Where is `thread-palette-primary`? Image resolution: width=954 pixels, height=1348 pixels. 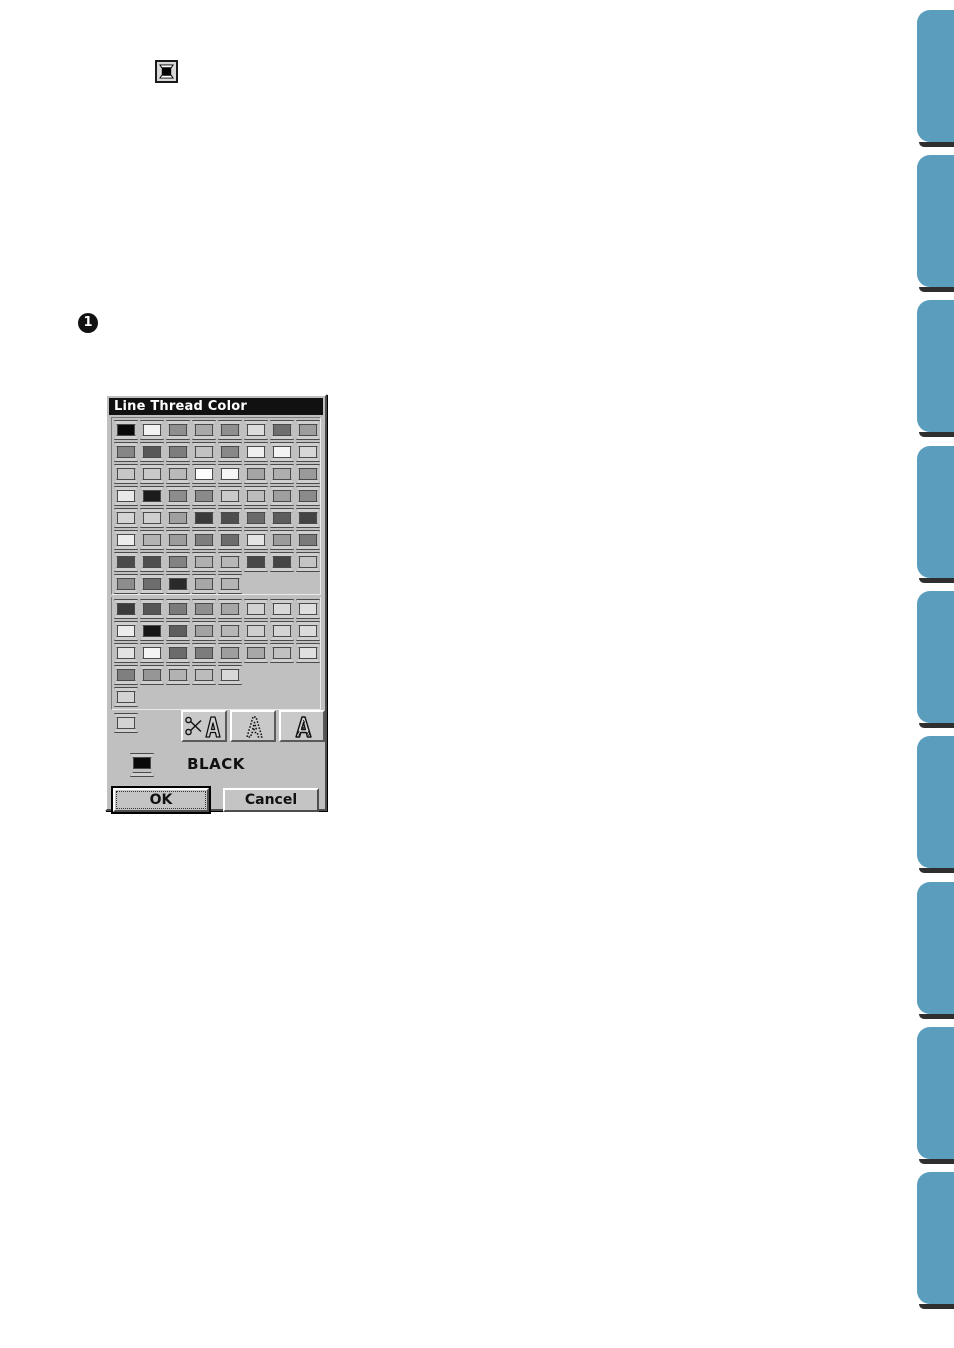 thread-palette-primary is located at coordinates (216, 506).